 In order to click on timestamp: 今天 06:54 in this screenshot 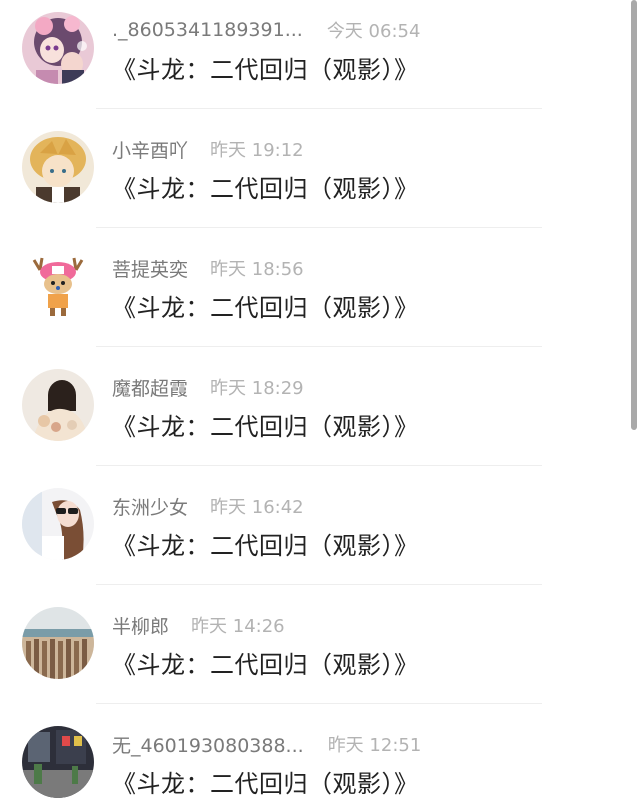, I will do `click(373, 31)`.